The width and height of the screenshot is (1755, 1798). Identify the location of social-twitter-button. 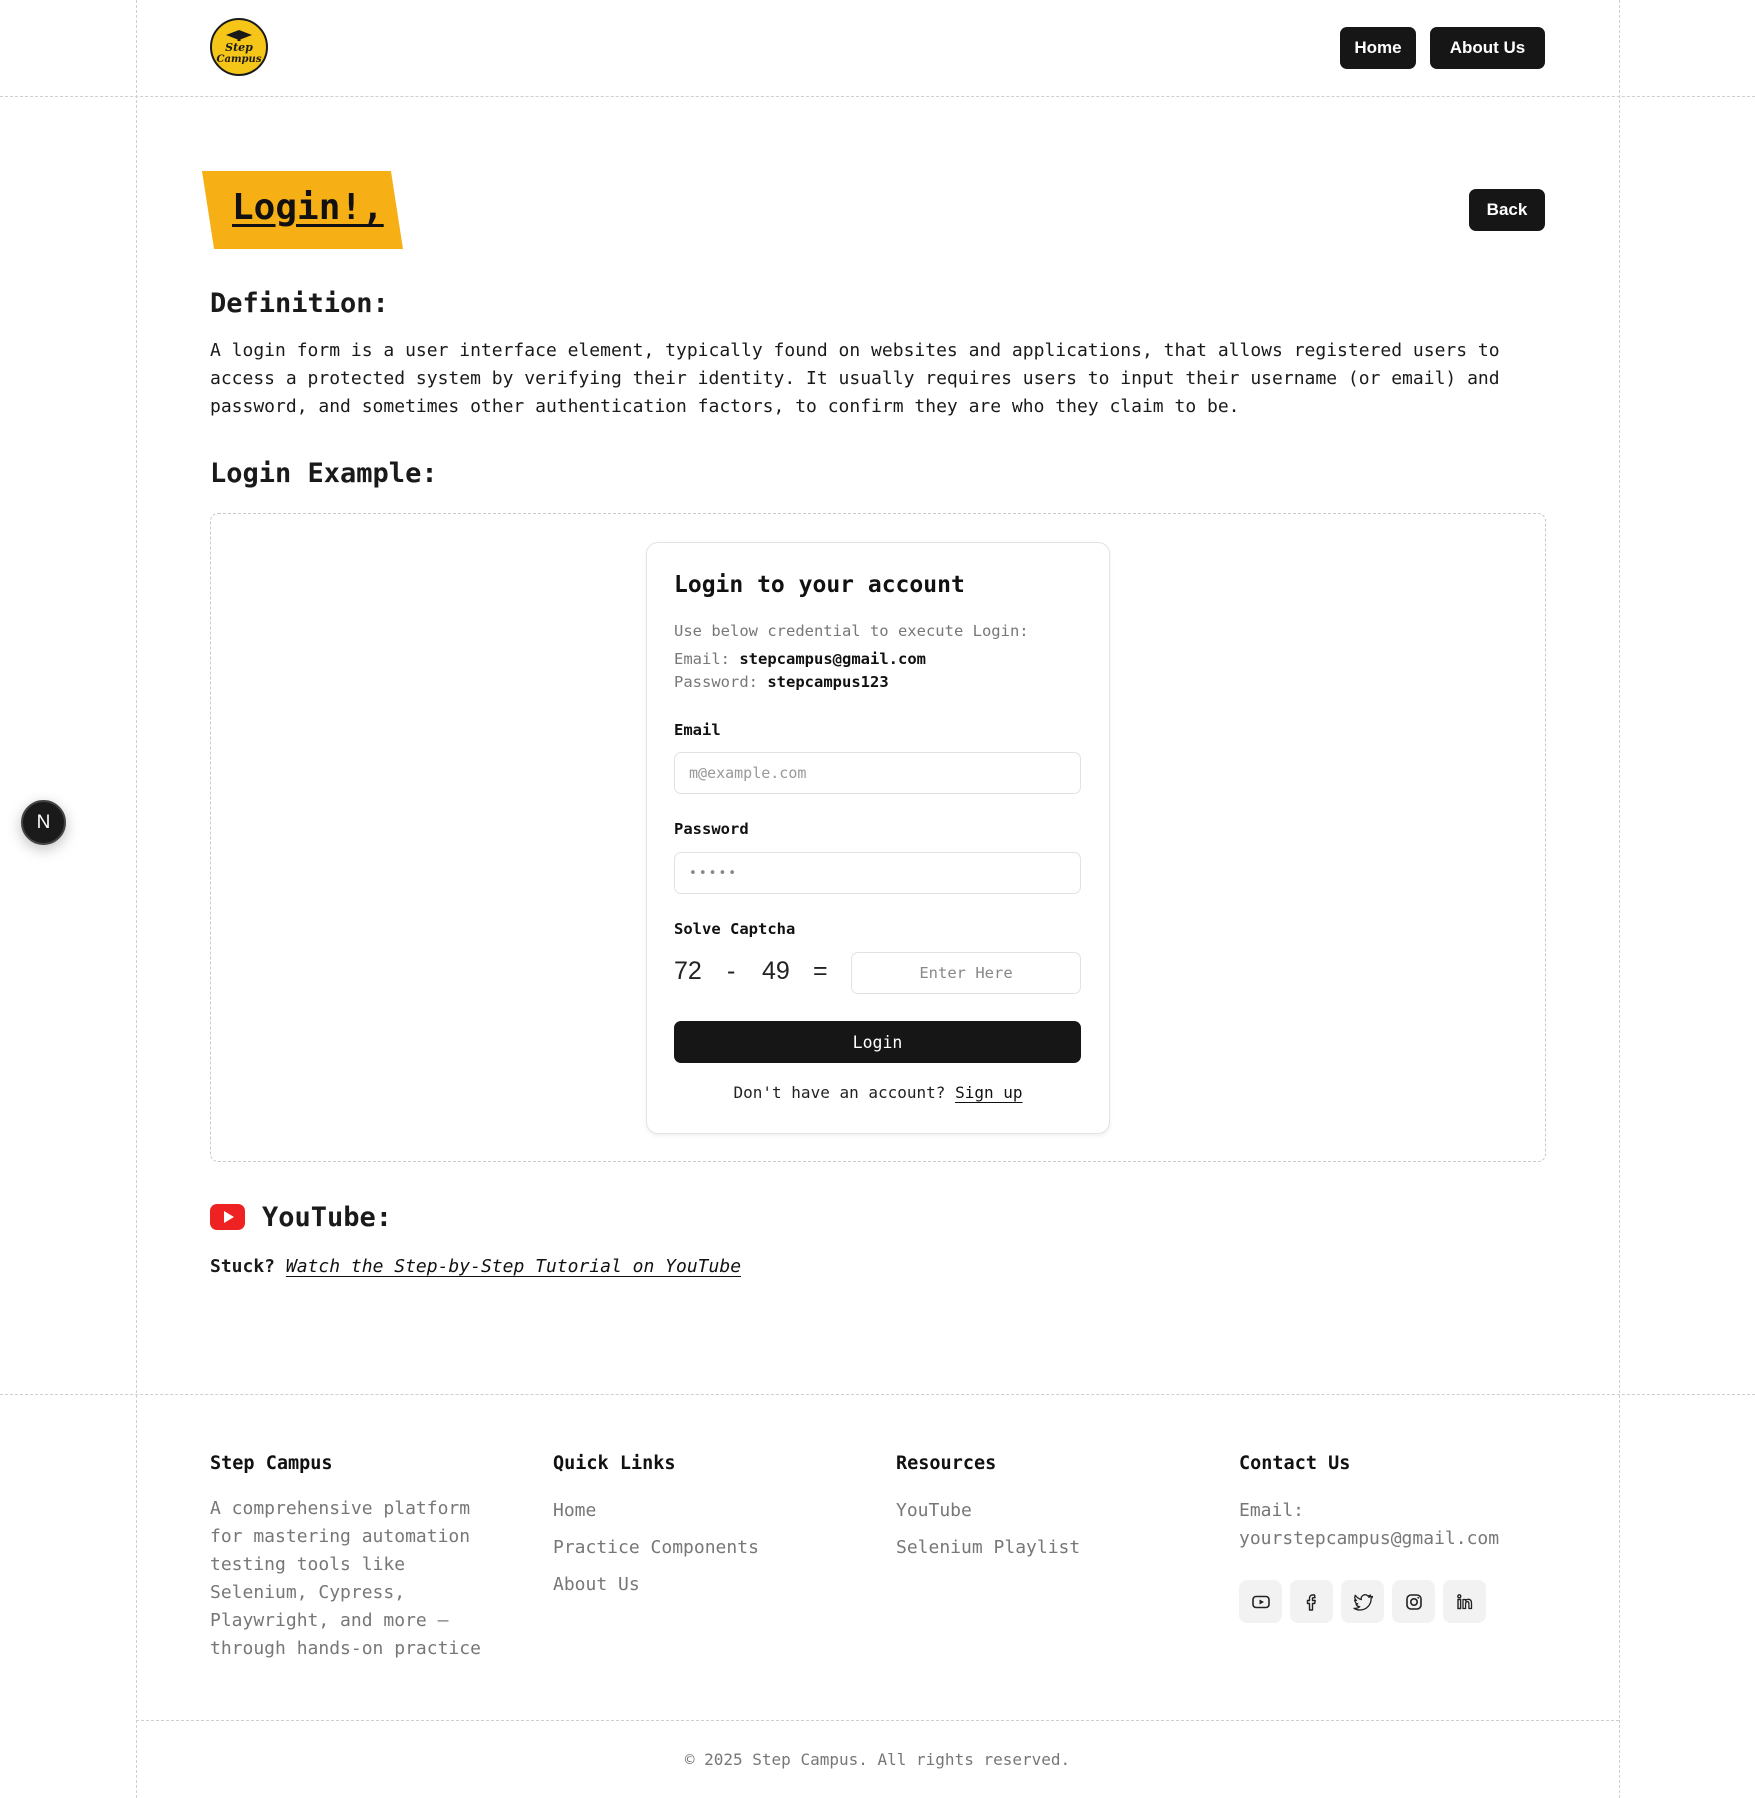
(1362, 1601).